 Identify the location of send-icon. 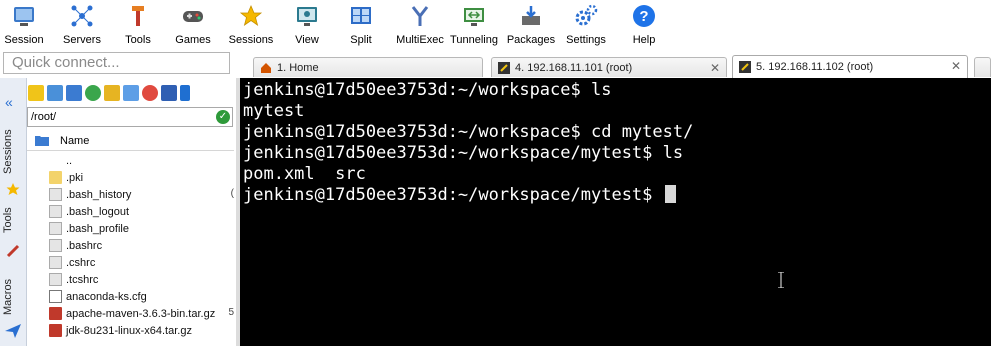
(13, 333).